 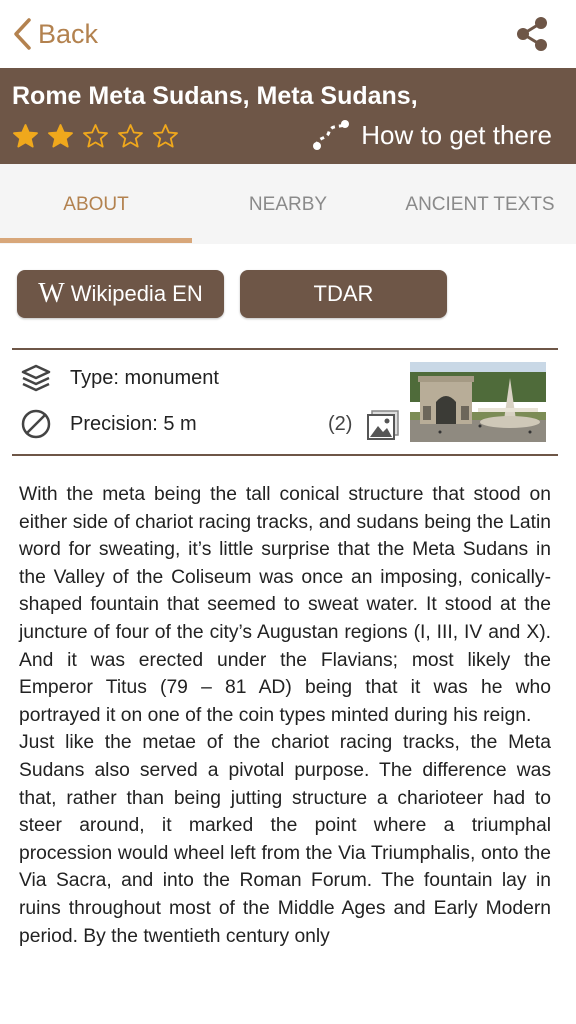 I want to click on type-row: Type: monument, so click(x=119, y=378).